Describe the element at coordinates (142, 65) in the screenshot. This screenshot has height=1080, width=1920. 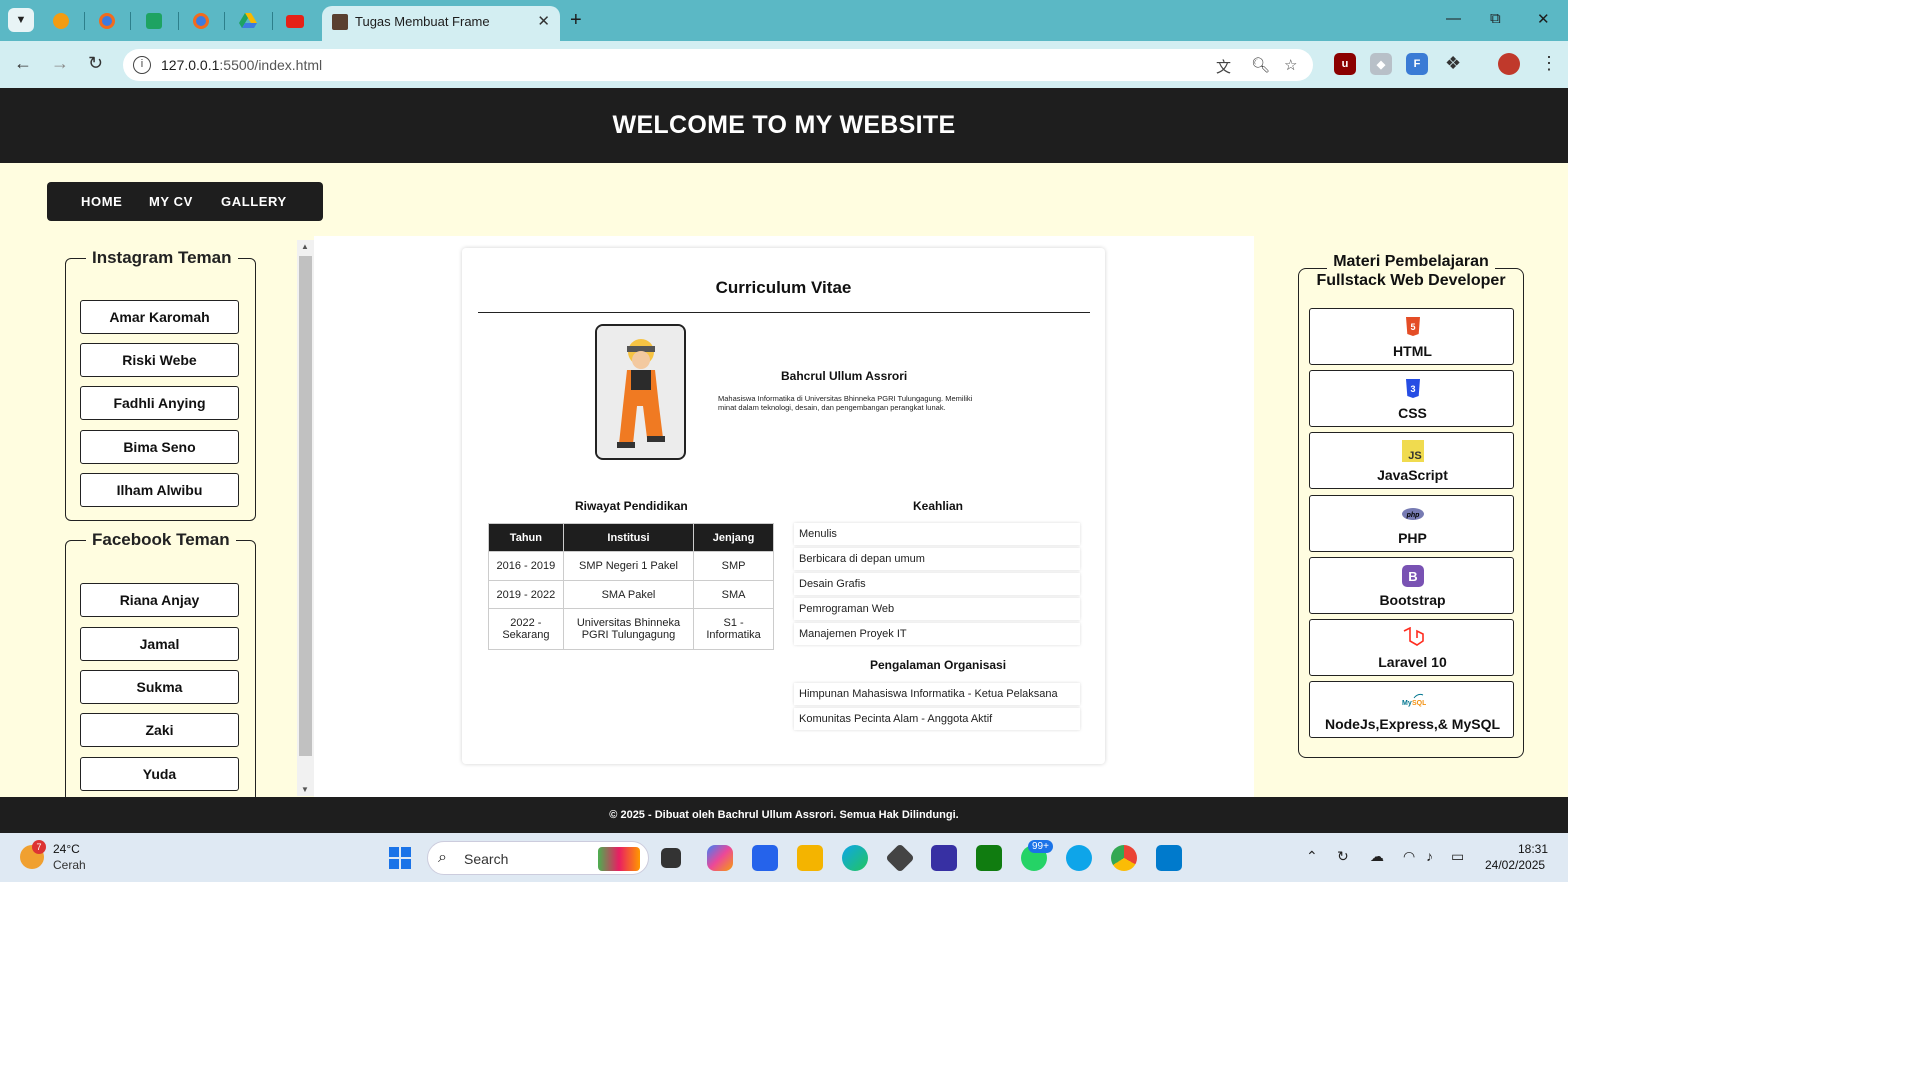
I see `site-info-icon: i` at that location.